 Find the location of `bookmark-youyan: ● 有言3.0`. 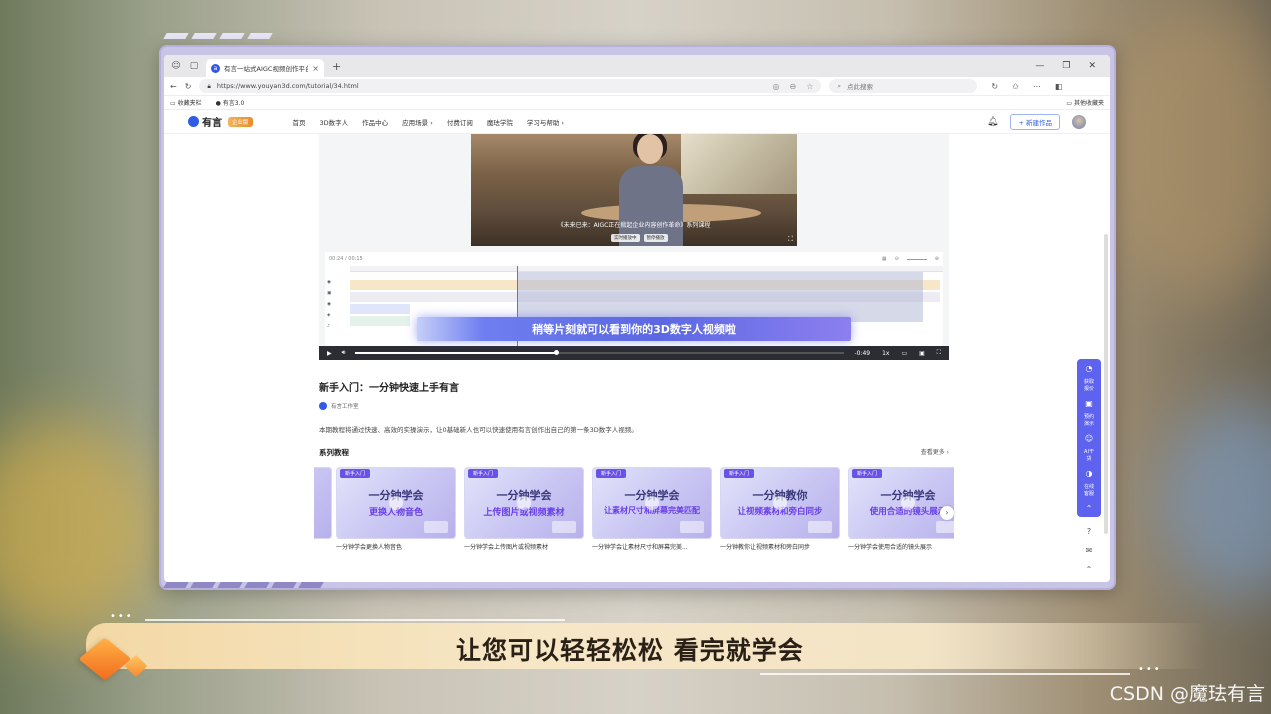

bookmark-youyan: ● 有言3.0 is located at coordinates (230, 102).